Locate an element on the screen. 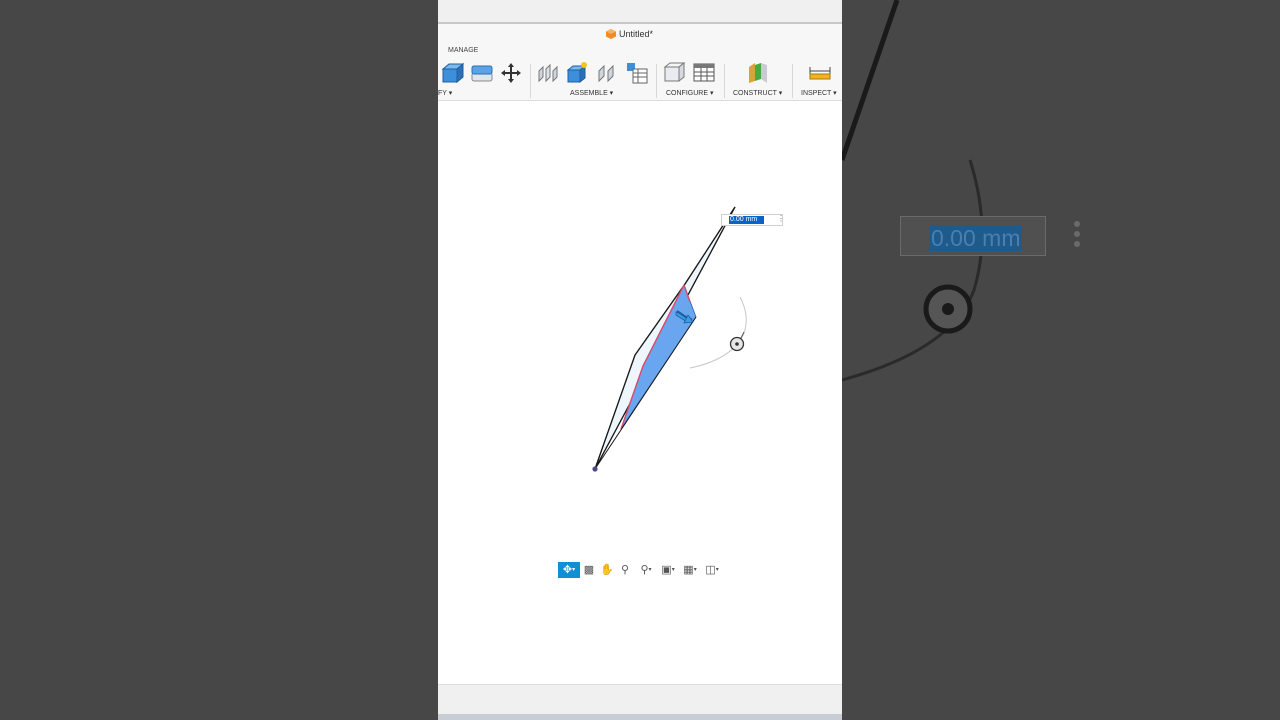 The image size is (1280, 720). background-zoom-sketch is located at coordinates (913, 191).